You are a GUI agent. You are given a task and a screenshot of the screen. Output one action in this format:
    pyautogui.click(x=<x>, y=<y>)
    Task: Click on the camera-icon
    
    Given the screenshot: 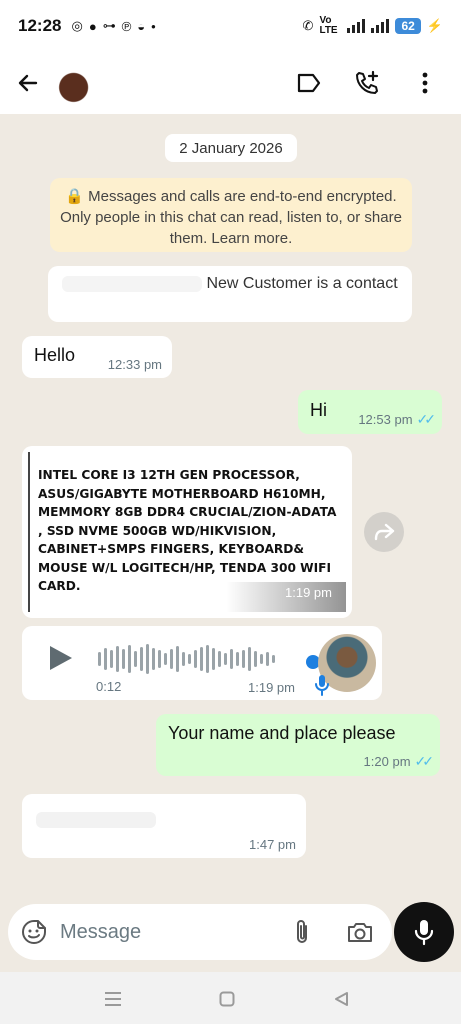 What is the action you would take?
    pyautogui.click(x=360, y=932)
    